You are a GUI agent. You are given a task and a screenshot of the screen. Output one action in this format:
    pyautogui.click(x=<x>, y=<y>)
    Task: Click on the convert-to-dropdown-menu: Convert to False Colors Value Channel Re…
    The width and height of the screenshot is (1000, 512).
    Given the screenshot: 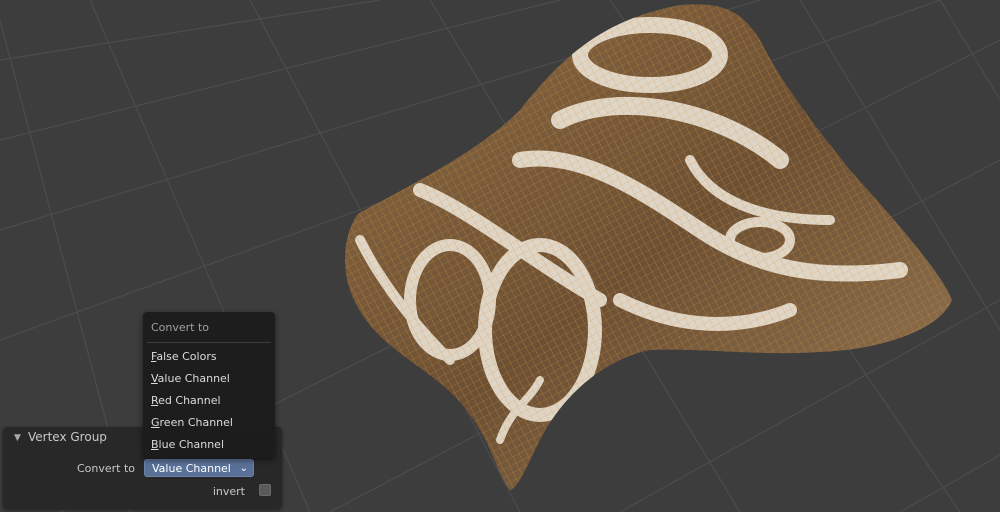 What is the action you would take?
    pyautogui.click(x=209, y=385)
    